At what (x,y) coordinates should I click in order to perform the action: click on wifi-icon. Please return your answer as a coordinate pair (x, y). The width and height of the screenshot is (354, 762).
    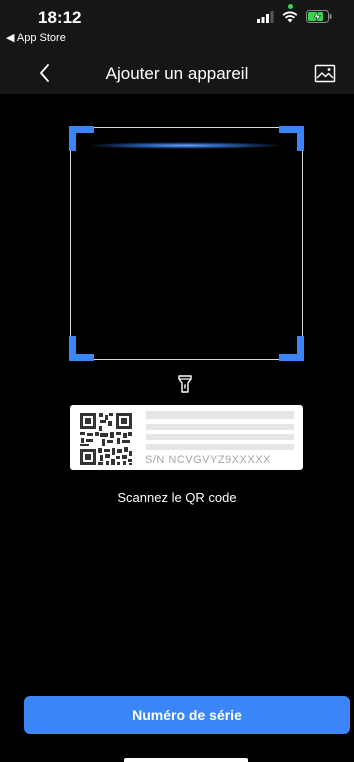
    Looking at the image, I should click on (290, 17).